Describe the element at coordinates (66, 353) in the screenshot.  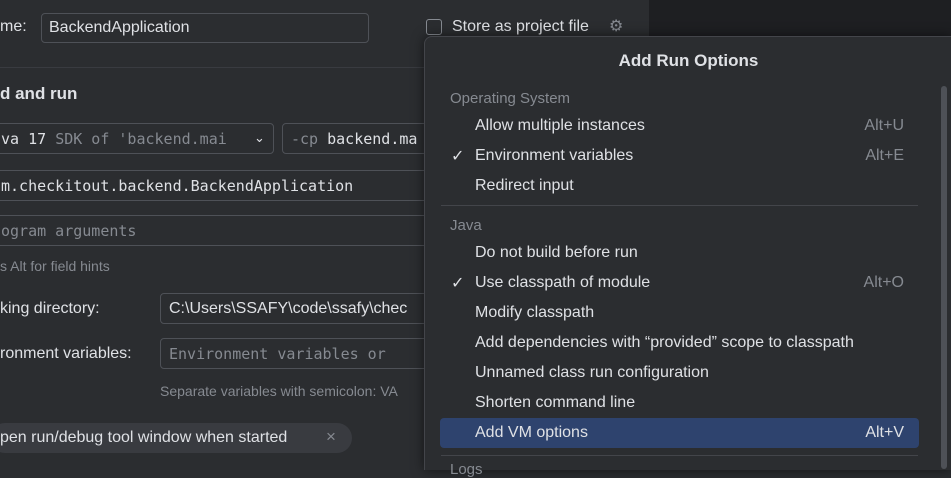
I see `environment-variables-label: ronment variables:` at that location.